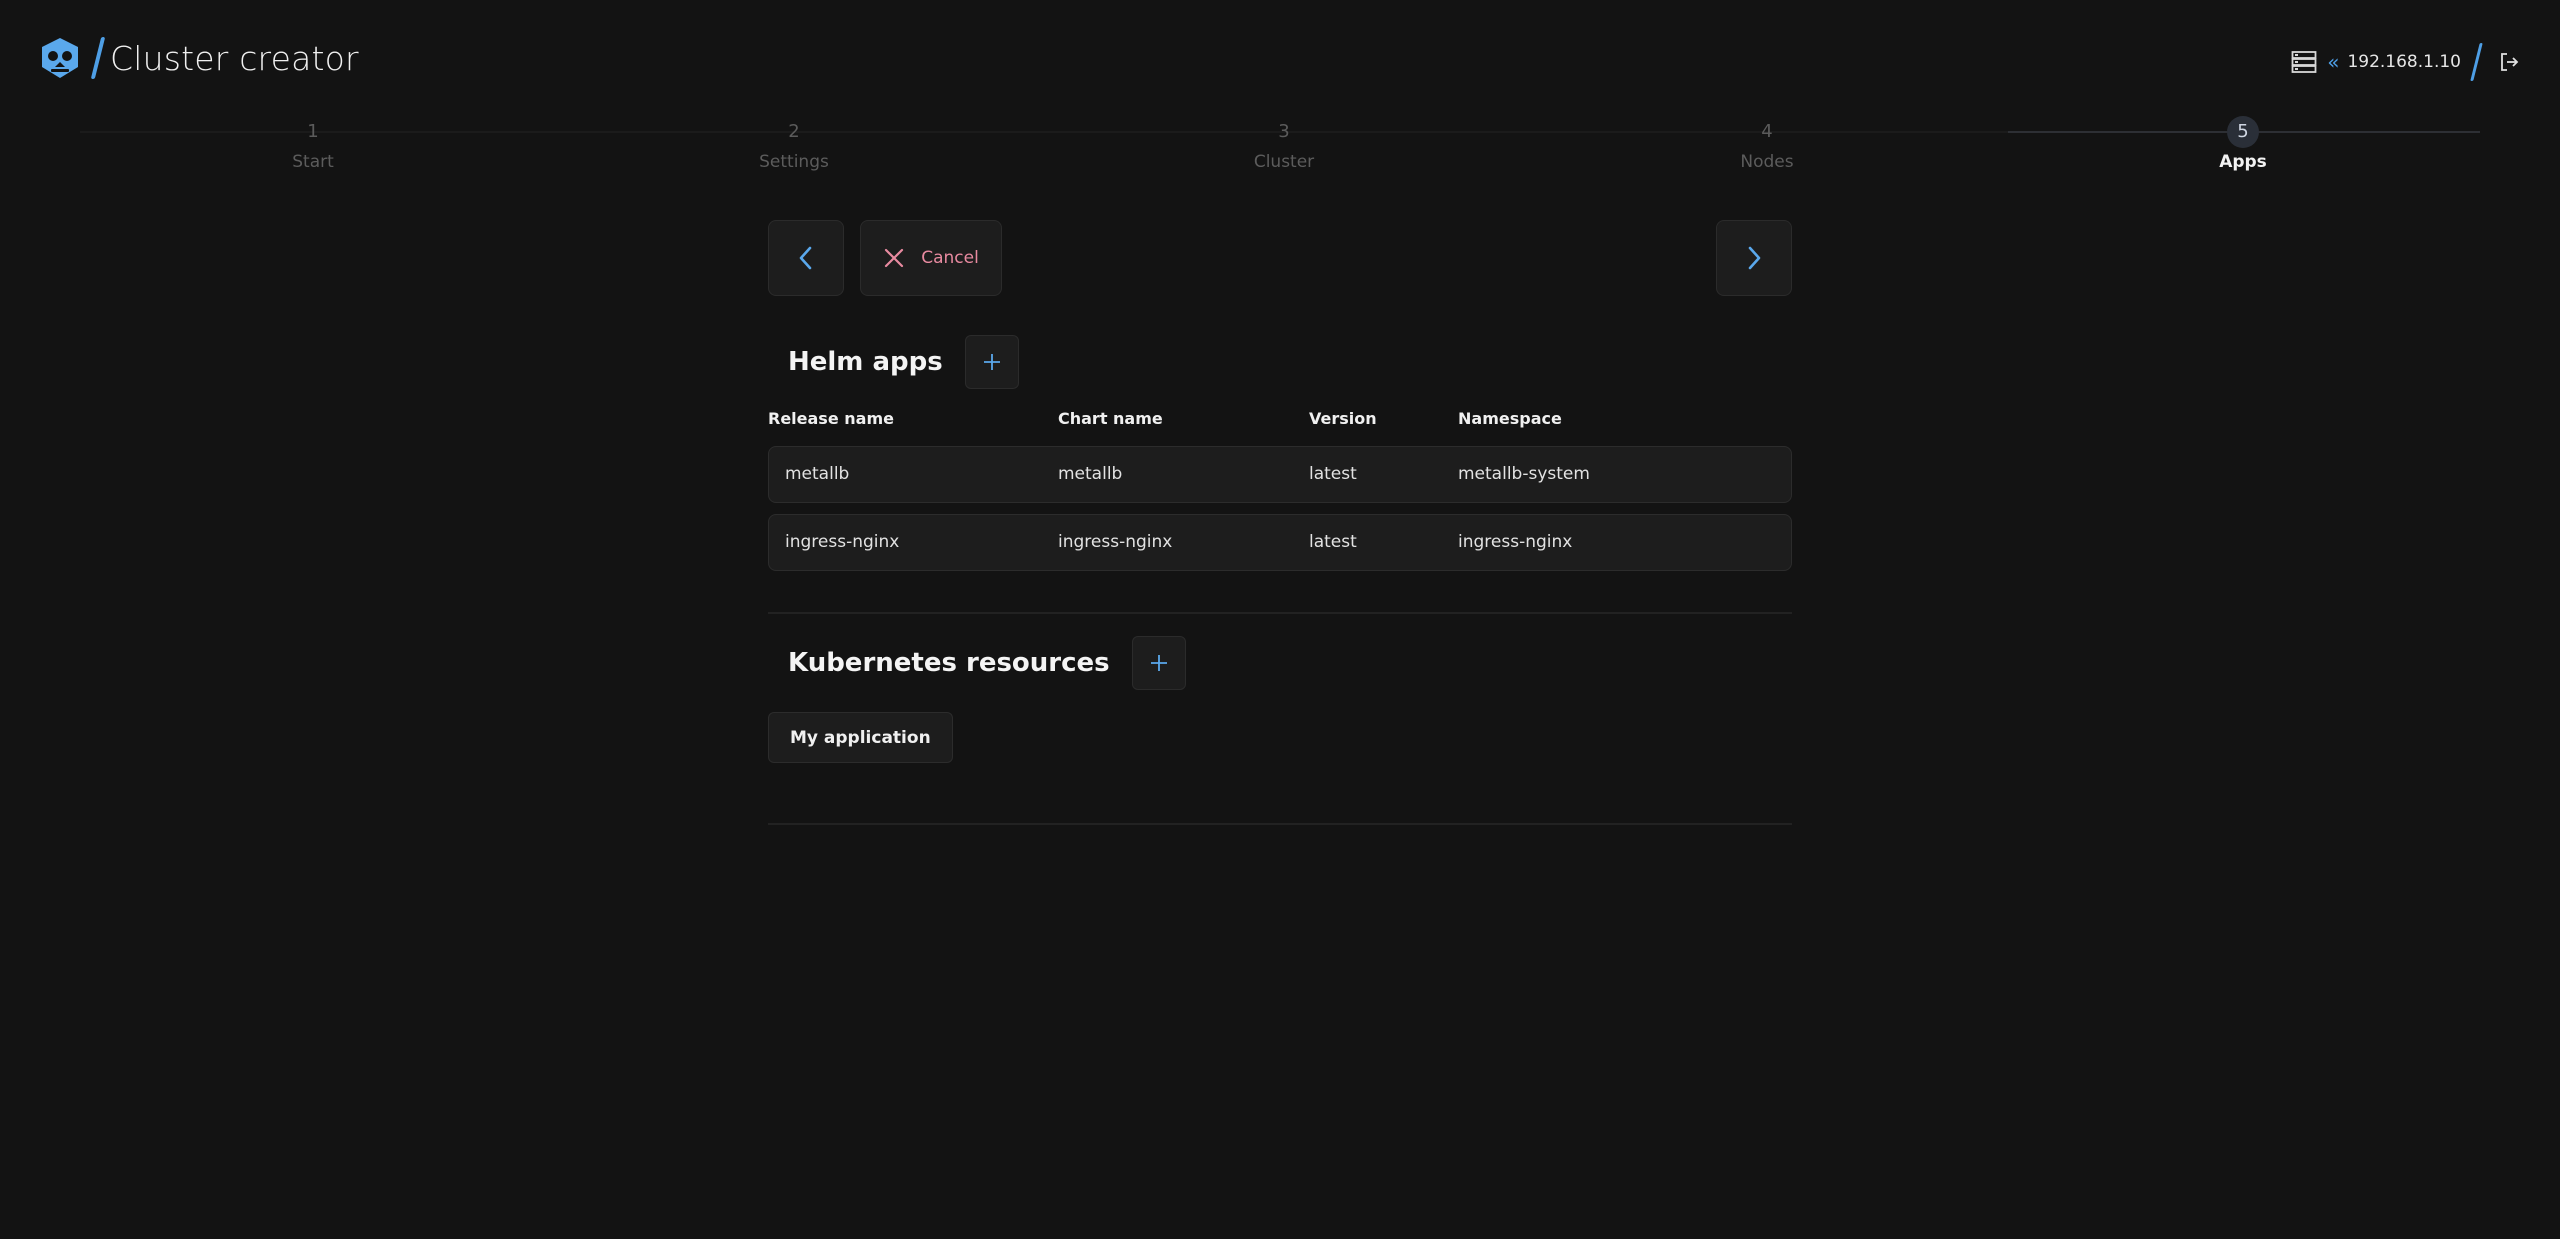 The height and width of the screenshot is (1239, 2560). What do you see at coordinates (794, 144) in the screenshot?
I see `step-settings: 2 Settings` at bounding box center [794, 144].